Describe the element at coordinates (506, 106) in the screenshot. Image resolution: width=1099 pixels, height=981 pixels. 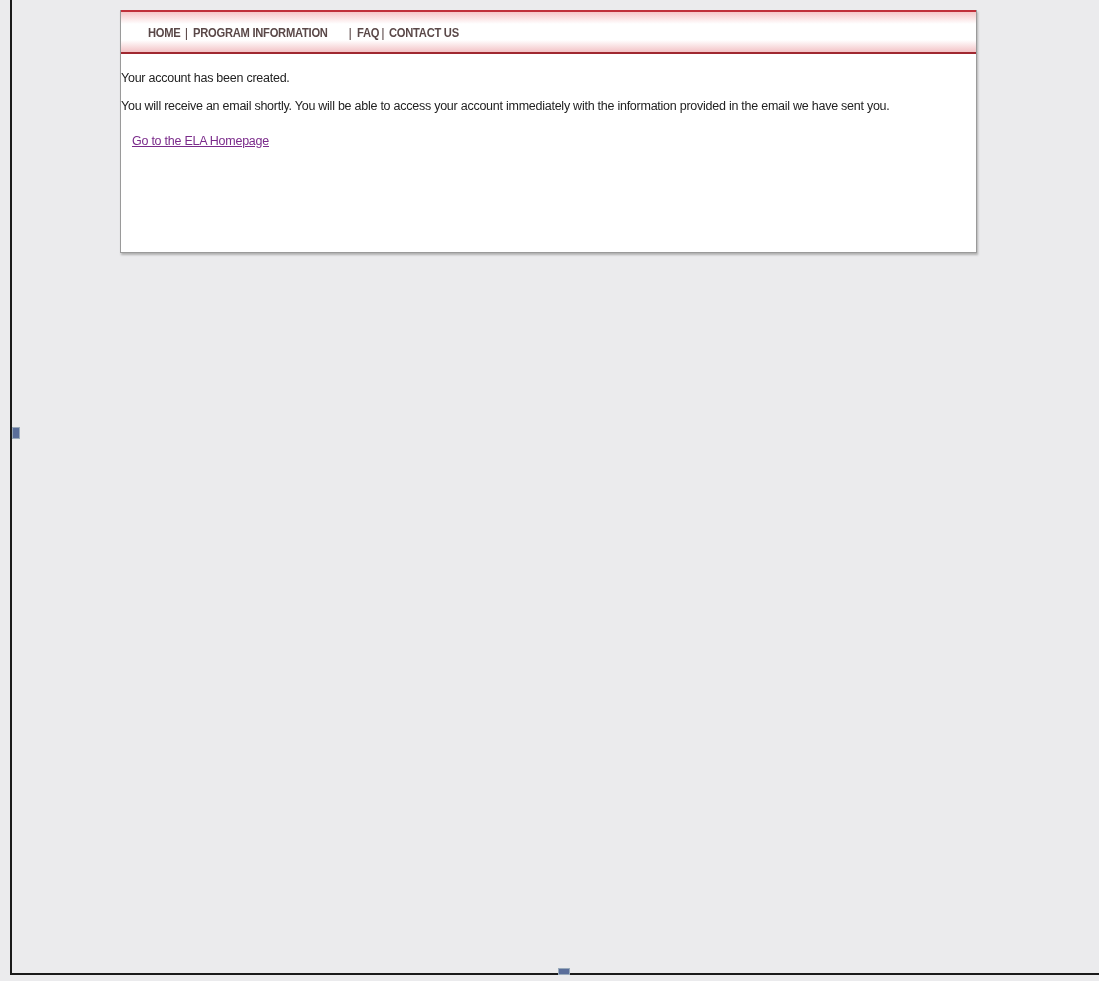
I see `message-text: You will receive an email shortly. You will be able to access your account immediately with the information provided in the email we have sent you.` at that location.